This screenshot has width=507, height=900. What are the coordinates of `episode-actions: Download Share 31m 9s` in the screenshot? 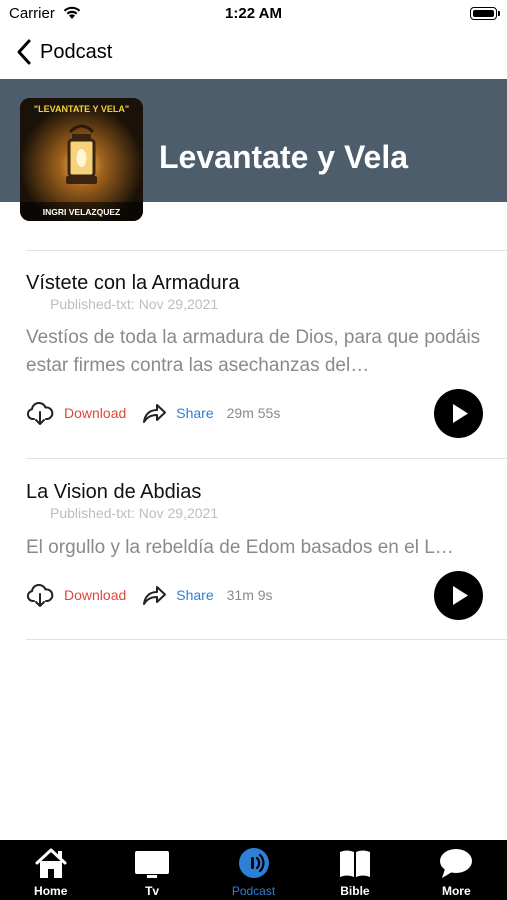 It's located at (149, 595).